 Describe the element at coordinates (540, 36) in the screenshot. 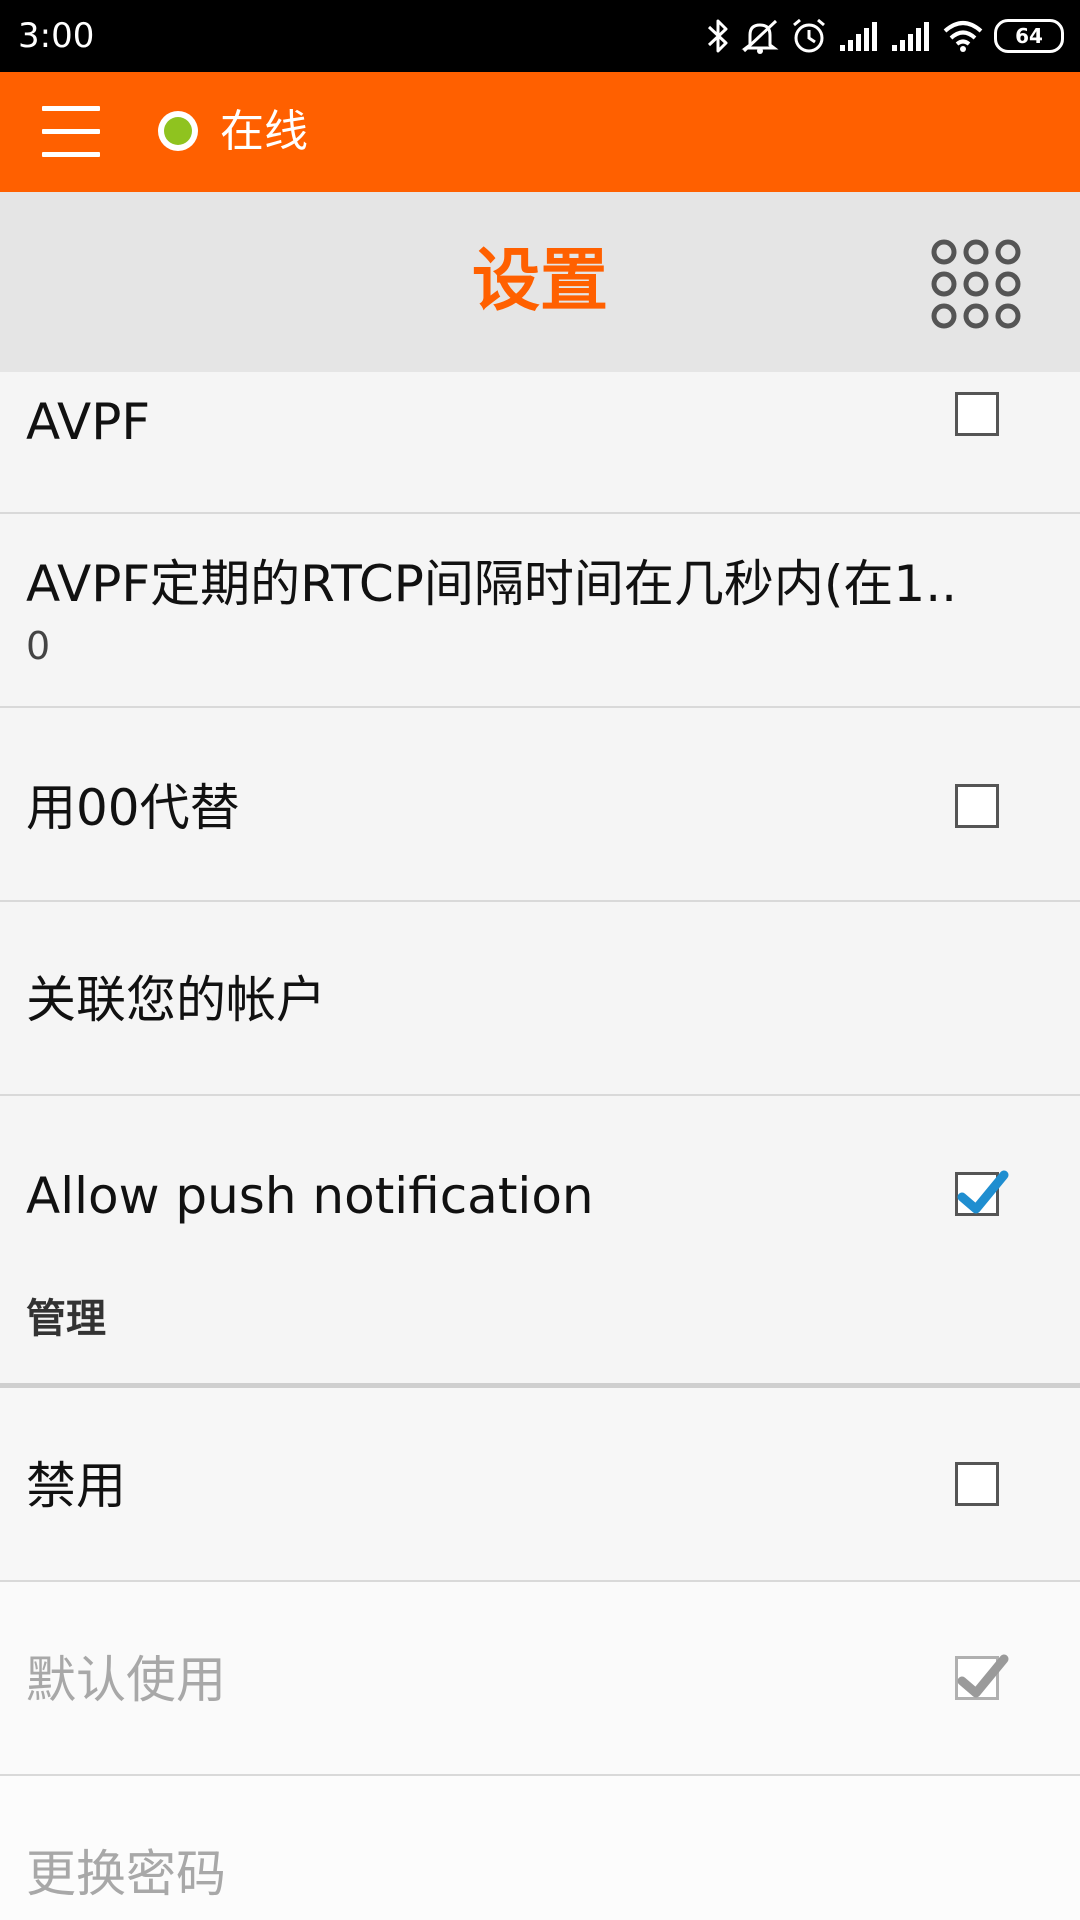

I see `status-bar: 3:00 64` at that location.